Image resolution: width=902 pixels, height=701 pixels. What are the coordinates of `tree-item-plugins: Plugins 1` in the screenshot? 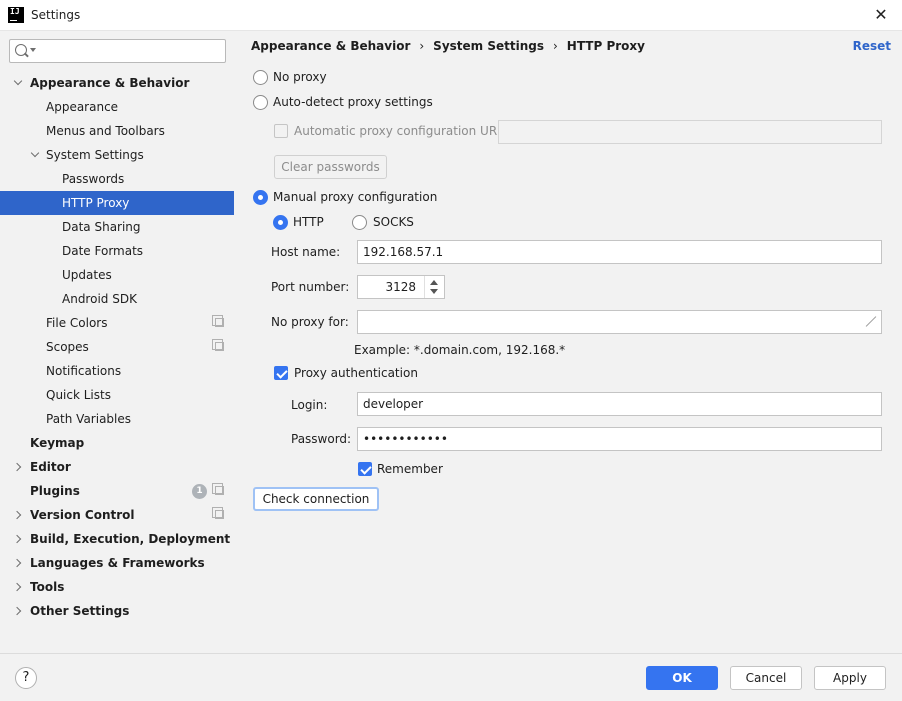 It's located at (117, 491).